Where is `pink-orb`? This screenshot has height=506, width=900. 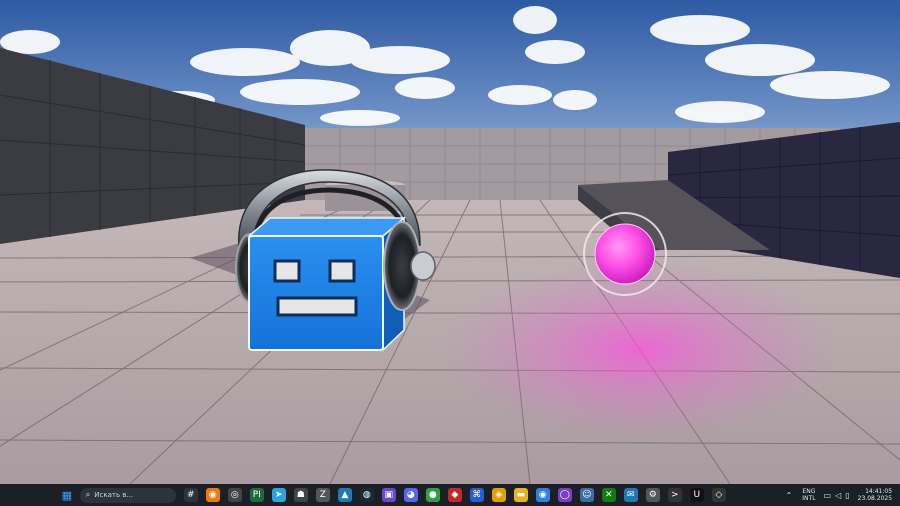 pink-orb is located at coordinates (625, 254).